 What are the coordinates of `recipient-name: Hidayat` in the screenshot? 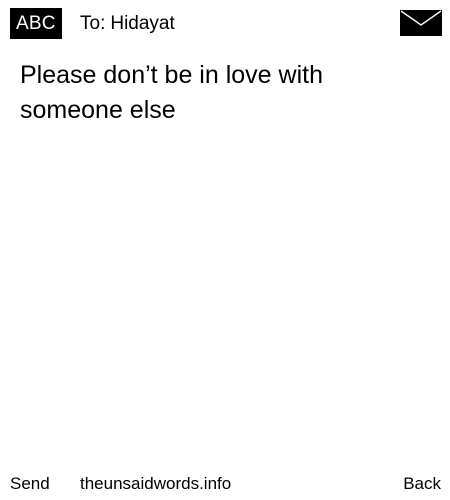 It's located at (142, 23).